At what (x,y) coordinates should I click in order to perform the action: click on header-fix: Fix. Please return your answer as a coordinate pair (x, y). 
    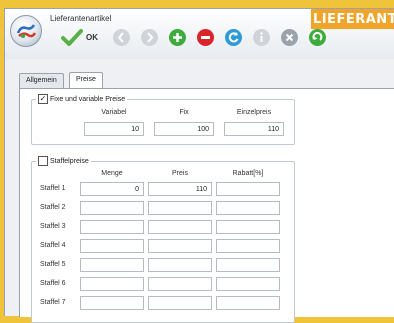
    Looking at the image, I should click on (184, 112).